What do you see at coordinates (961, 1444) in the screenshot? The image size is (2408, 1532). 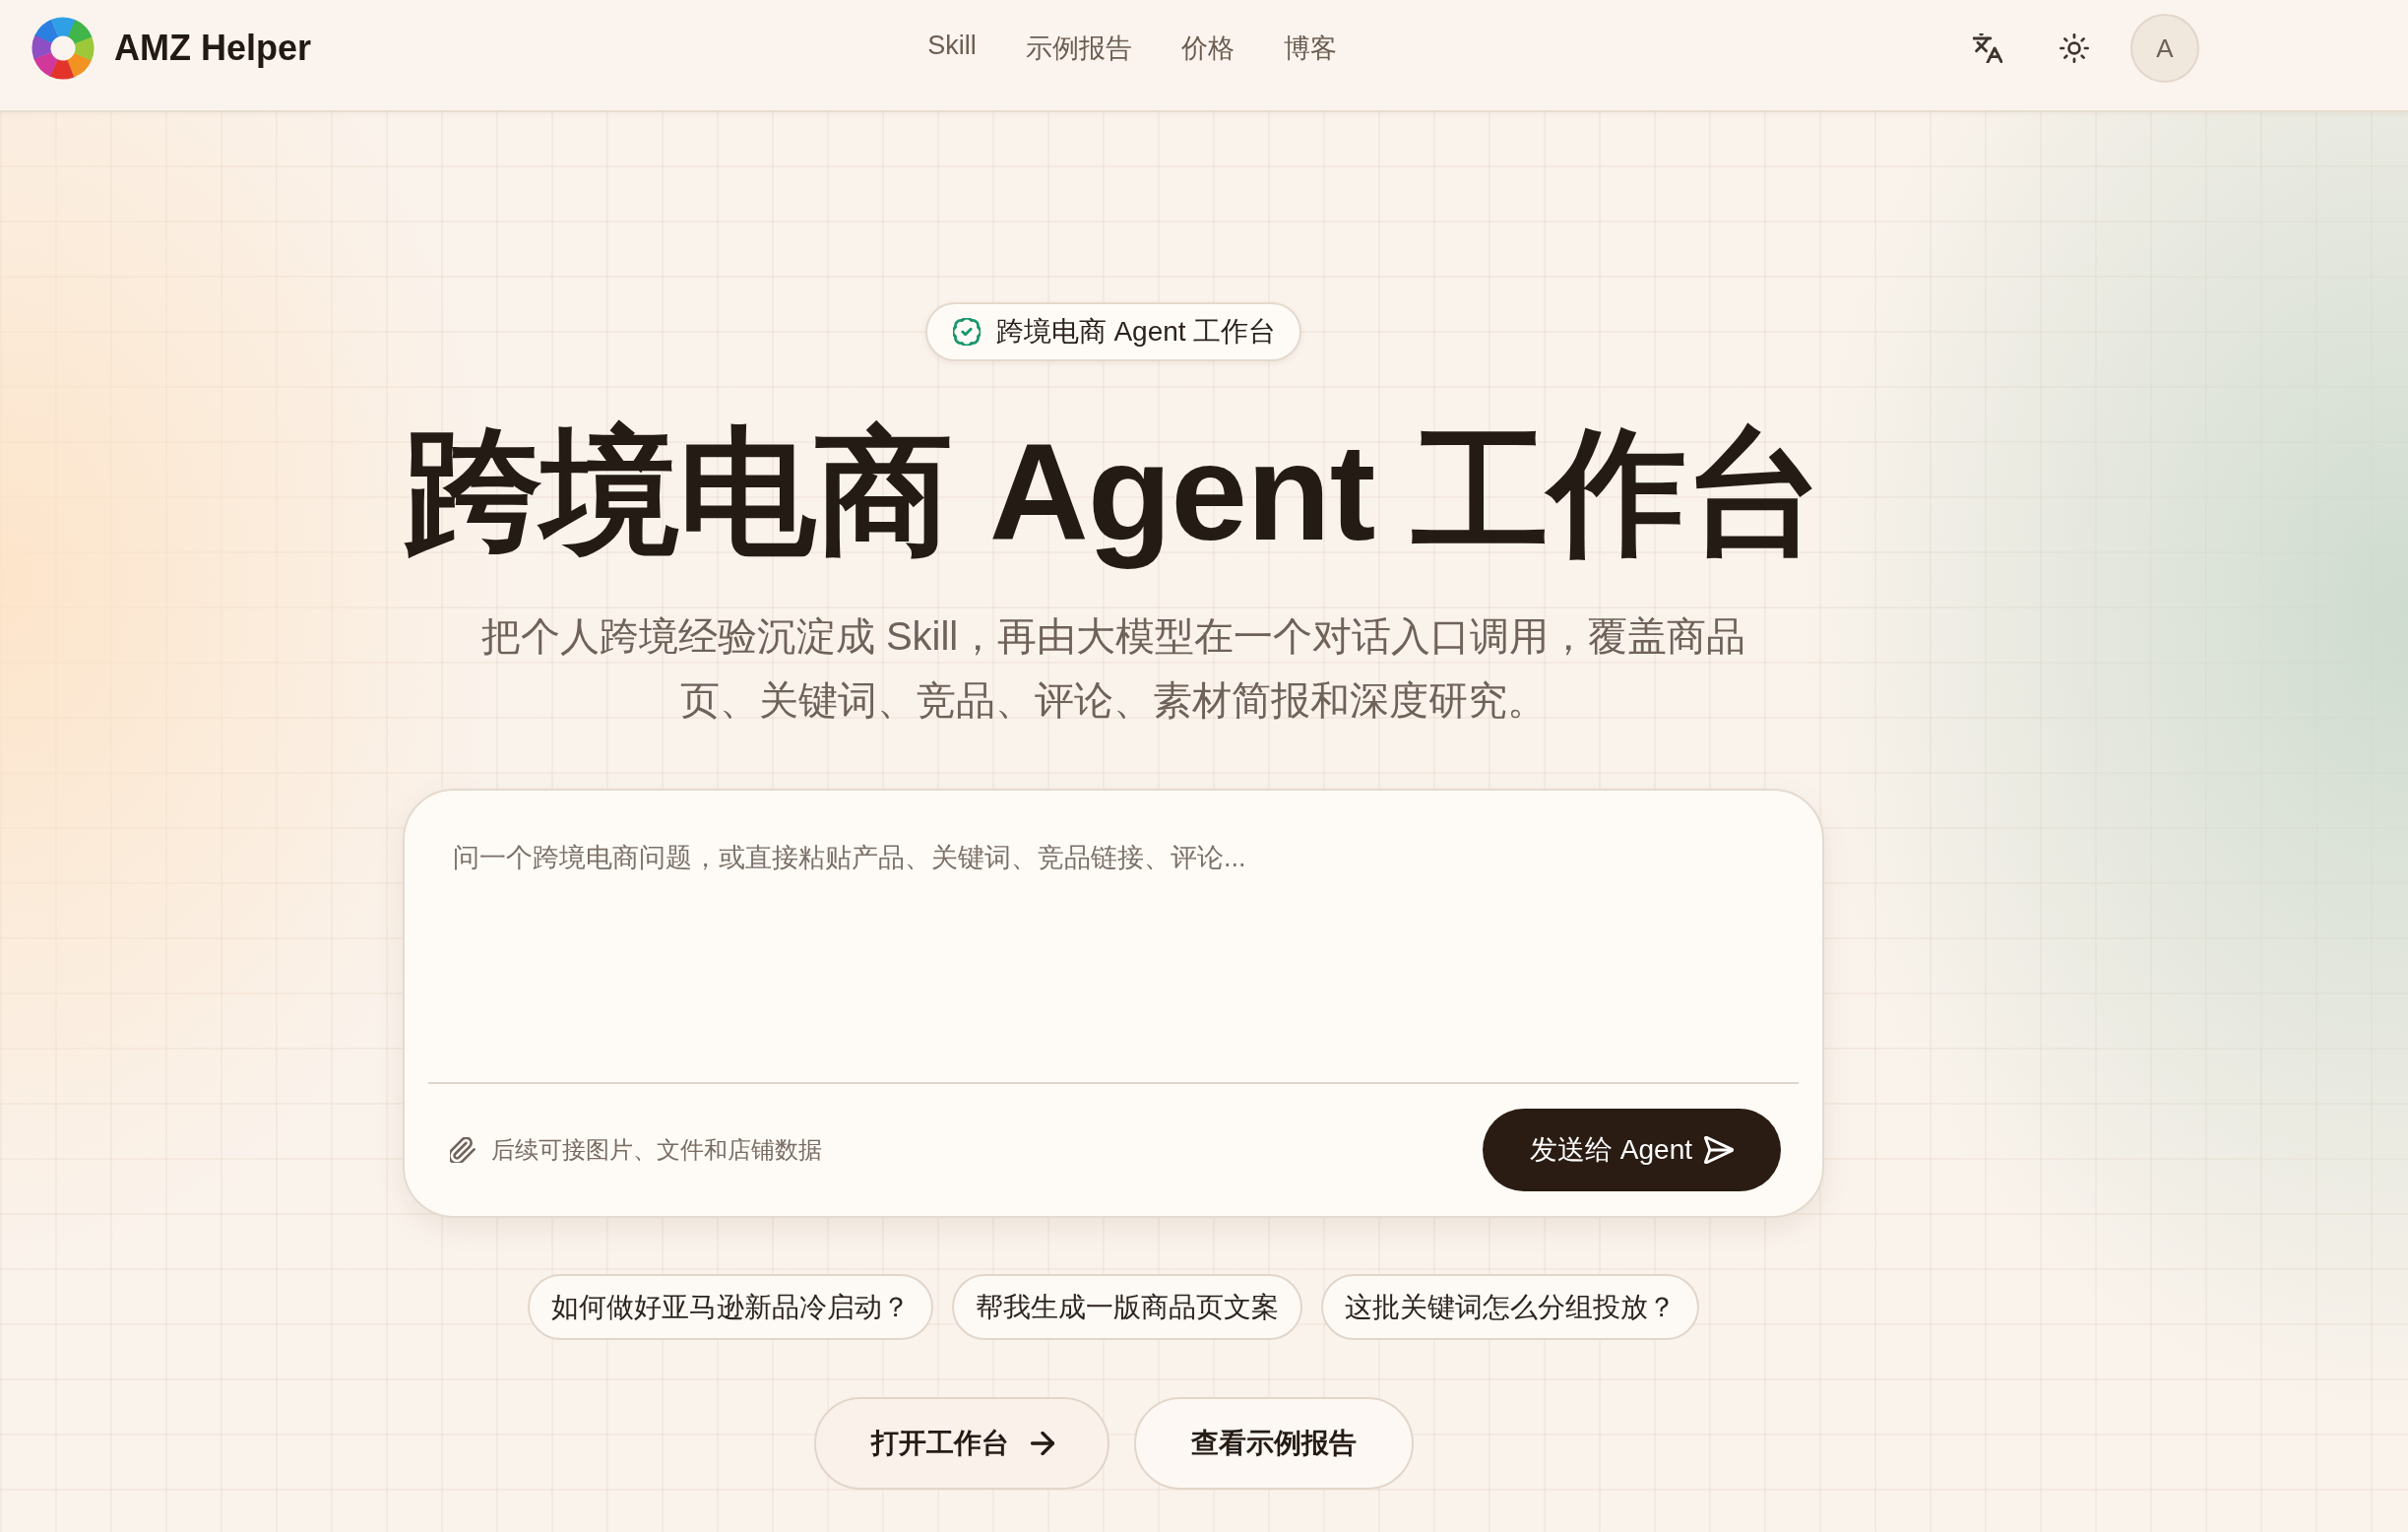 I see `action-button: 打开工作台` at bounding box center [961, 1444].